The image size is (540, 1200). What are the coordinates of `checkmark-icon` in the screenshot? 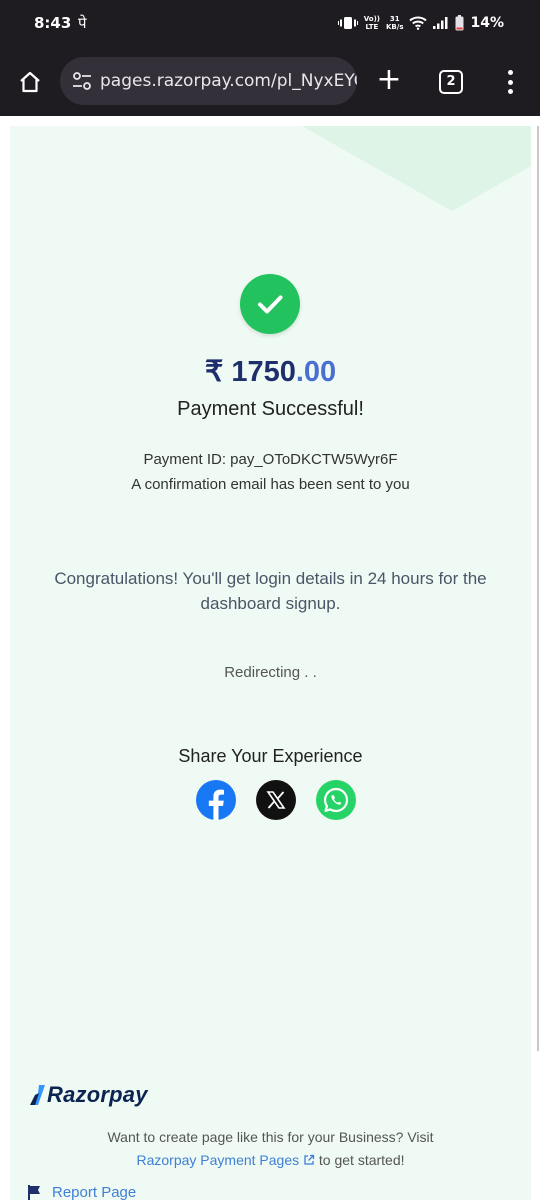 It's located at (270, 304).